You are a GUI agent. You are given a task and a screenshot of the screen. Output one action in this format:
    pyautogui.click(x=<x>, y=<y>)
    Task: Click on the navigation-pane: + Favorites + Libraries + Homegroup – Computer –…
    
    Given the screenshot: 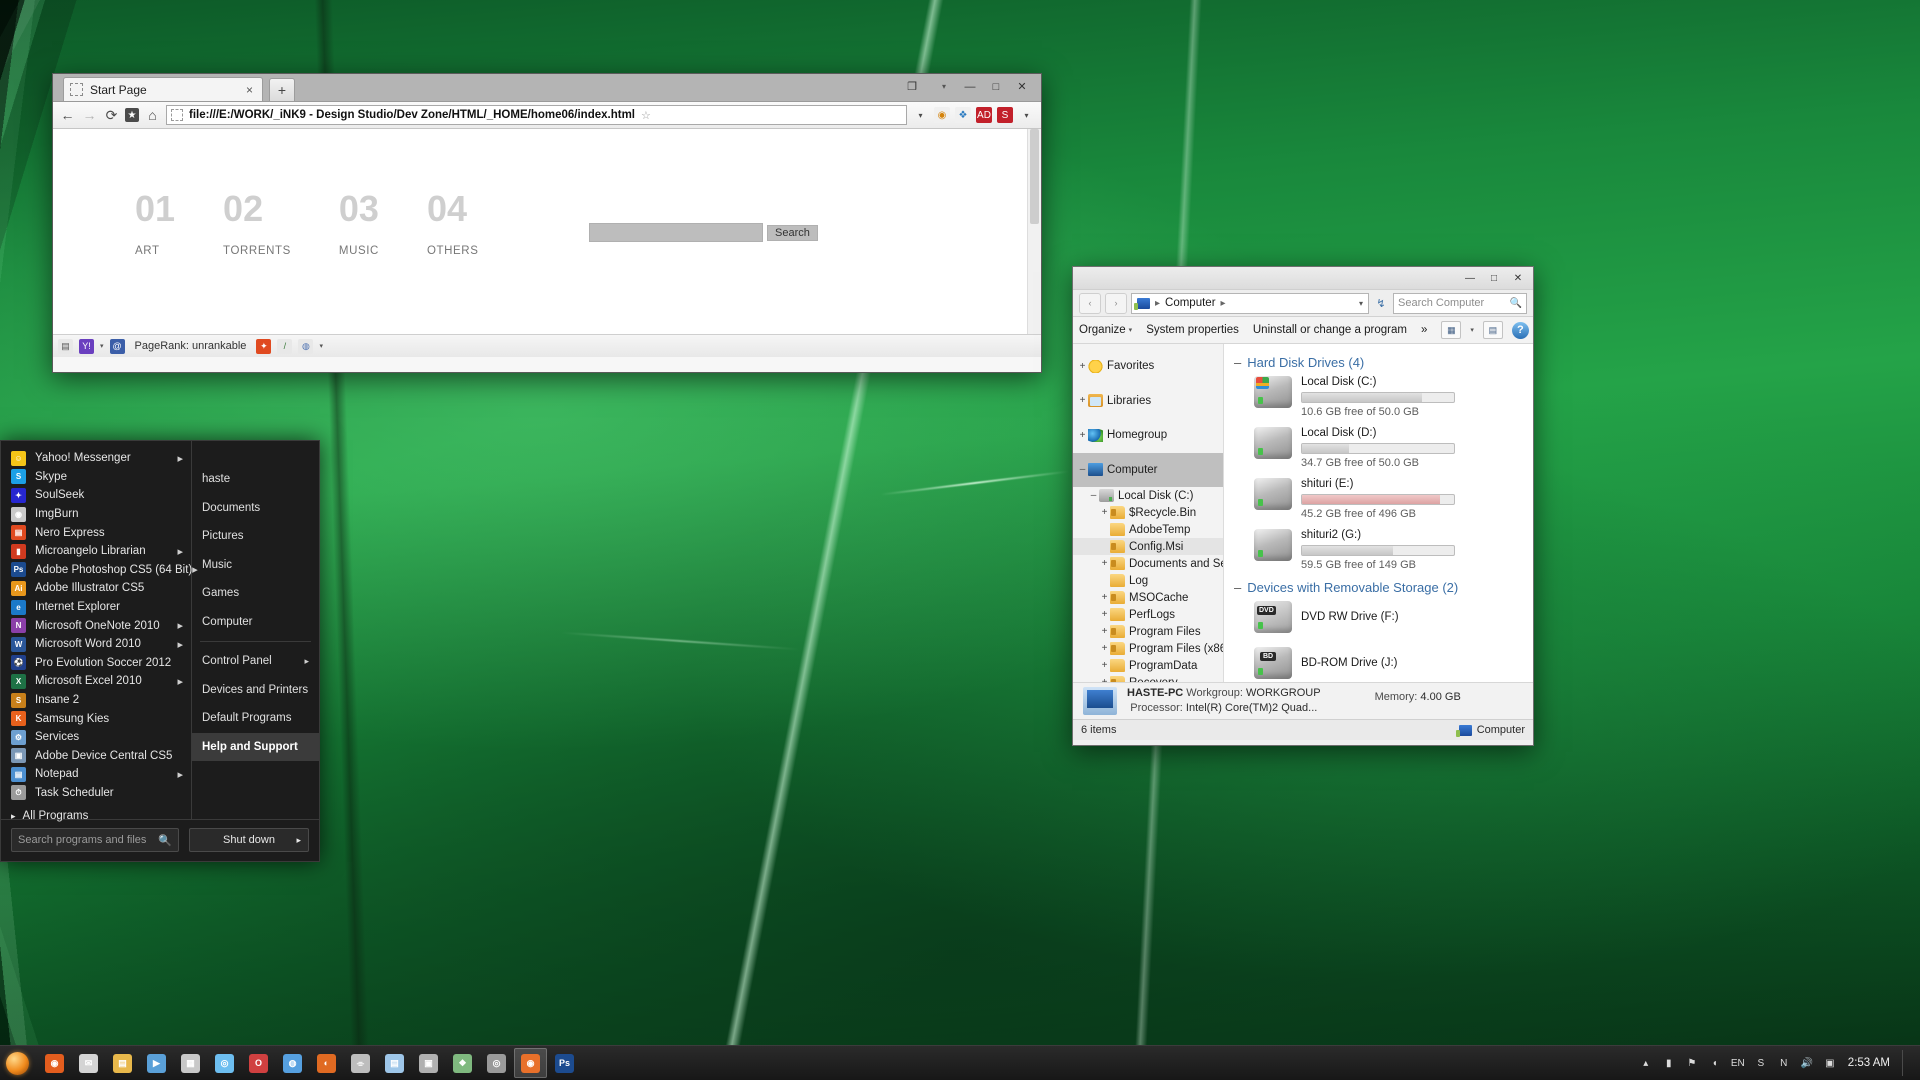 What is the action you would take?
    pyautogui.click(x=1148, y=513)
    